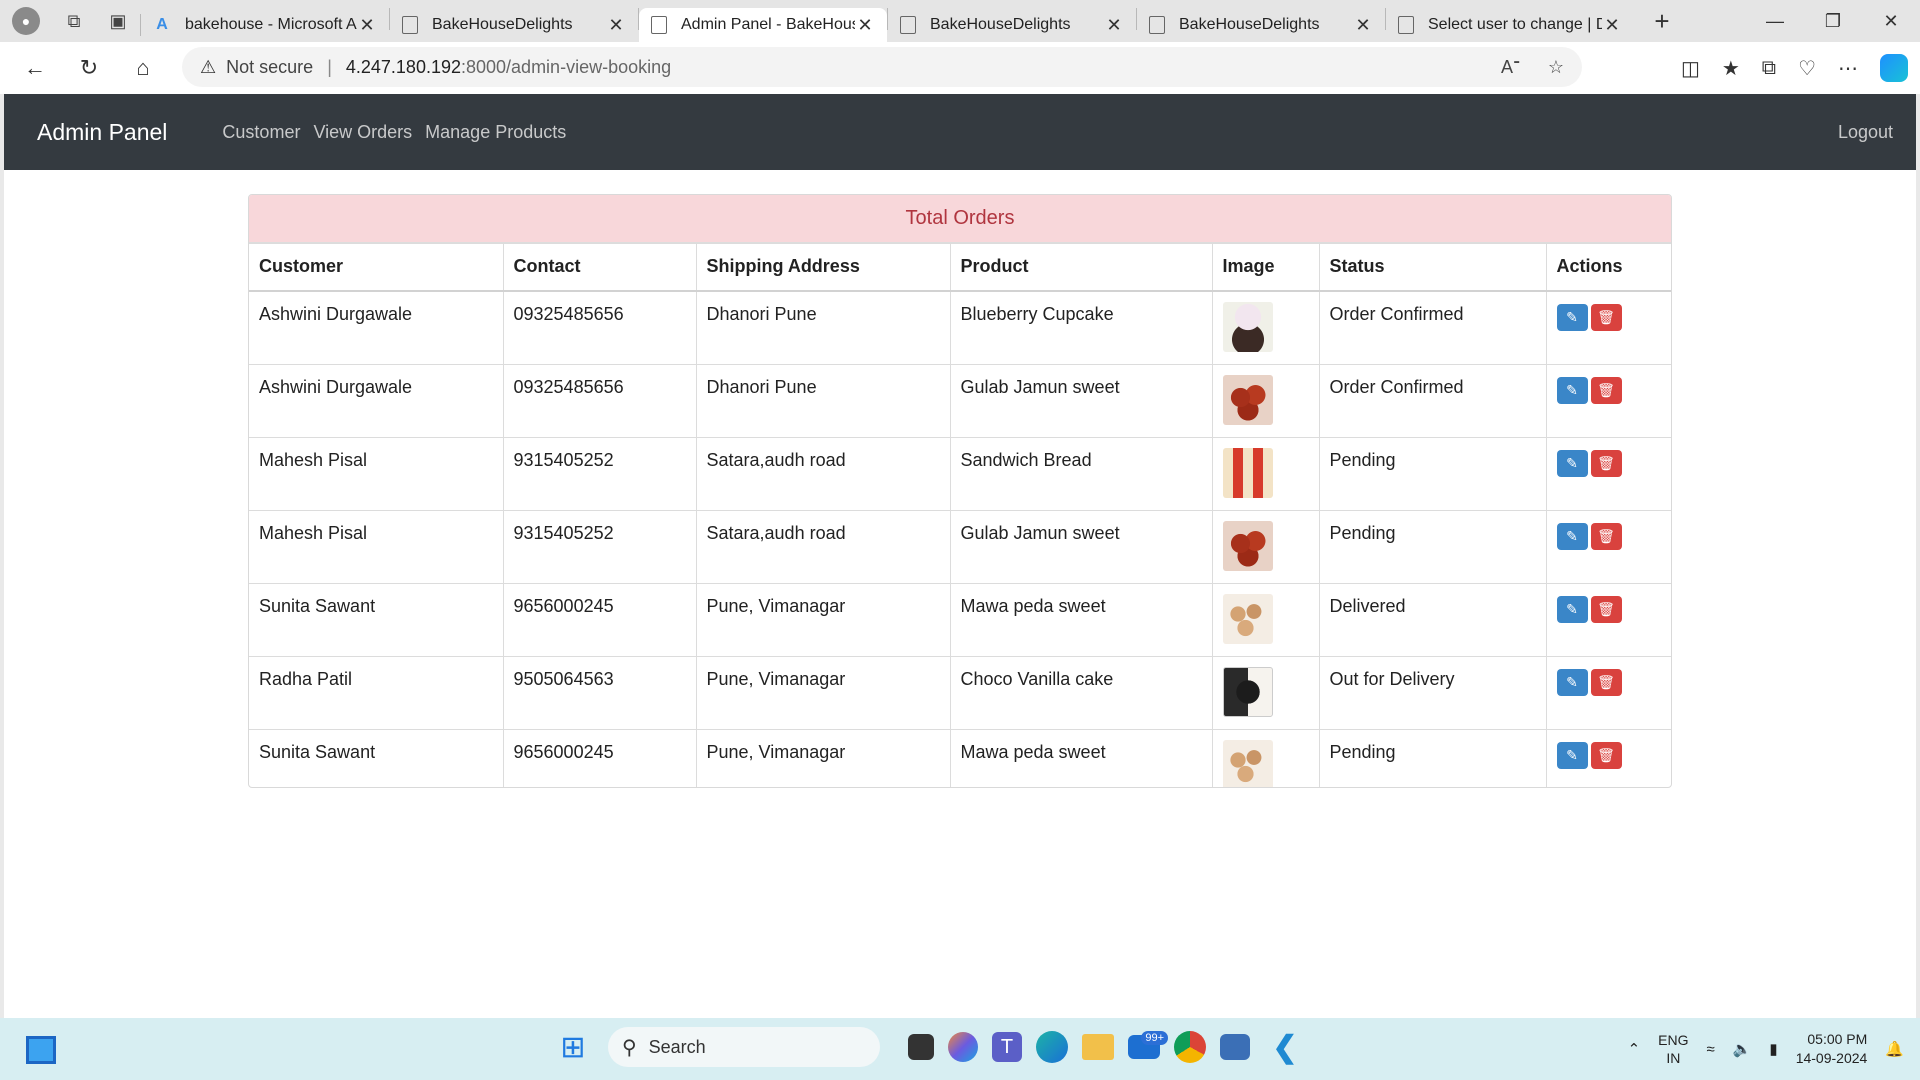 The width and height of the screenshot is (1920, 1080). What do you see at coordinates (963, 1047) in the screenshot?
I see `copilot-app-icon` at bounding box center [963, 1047].